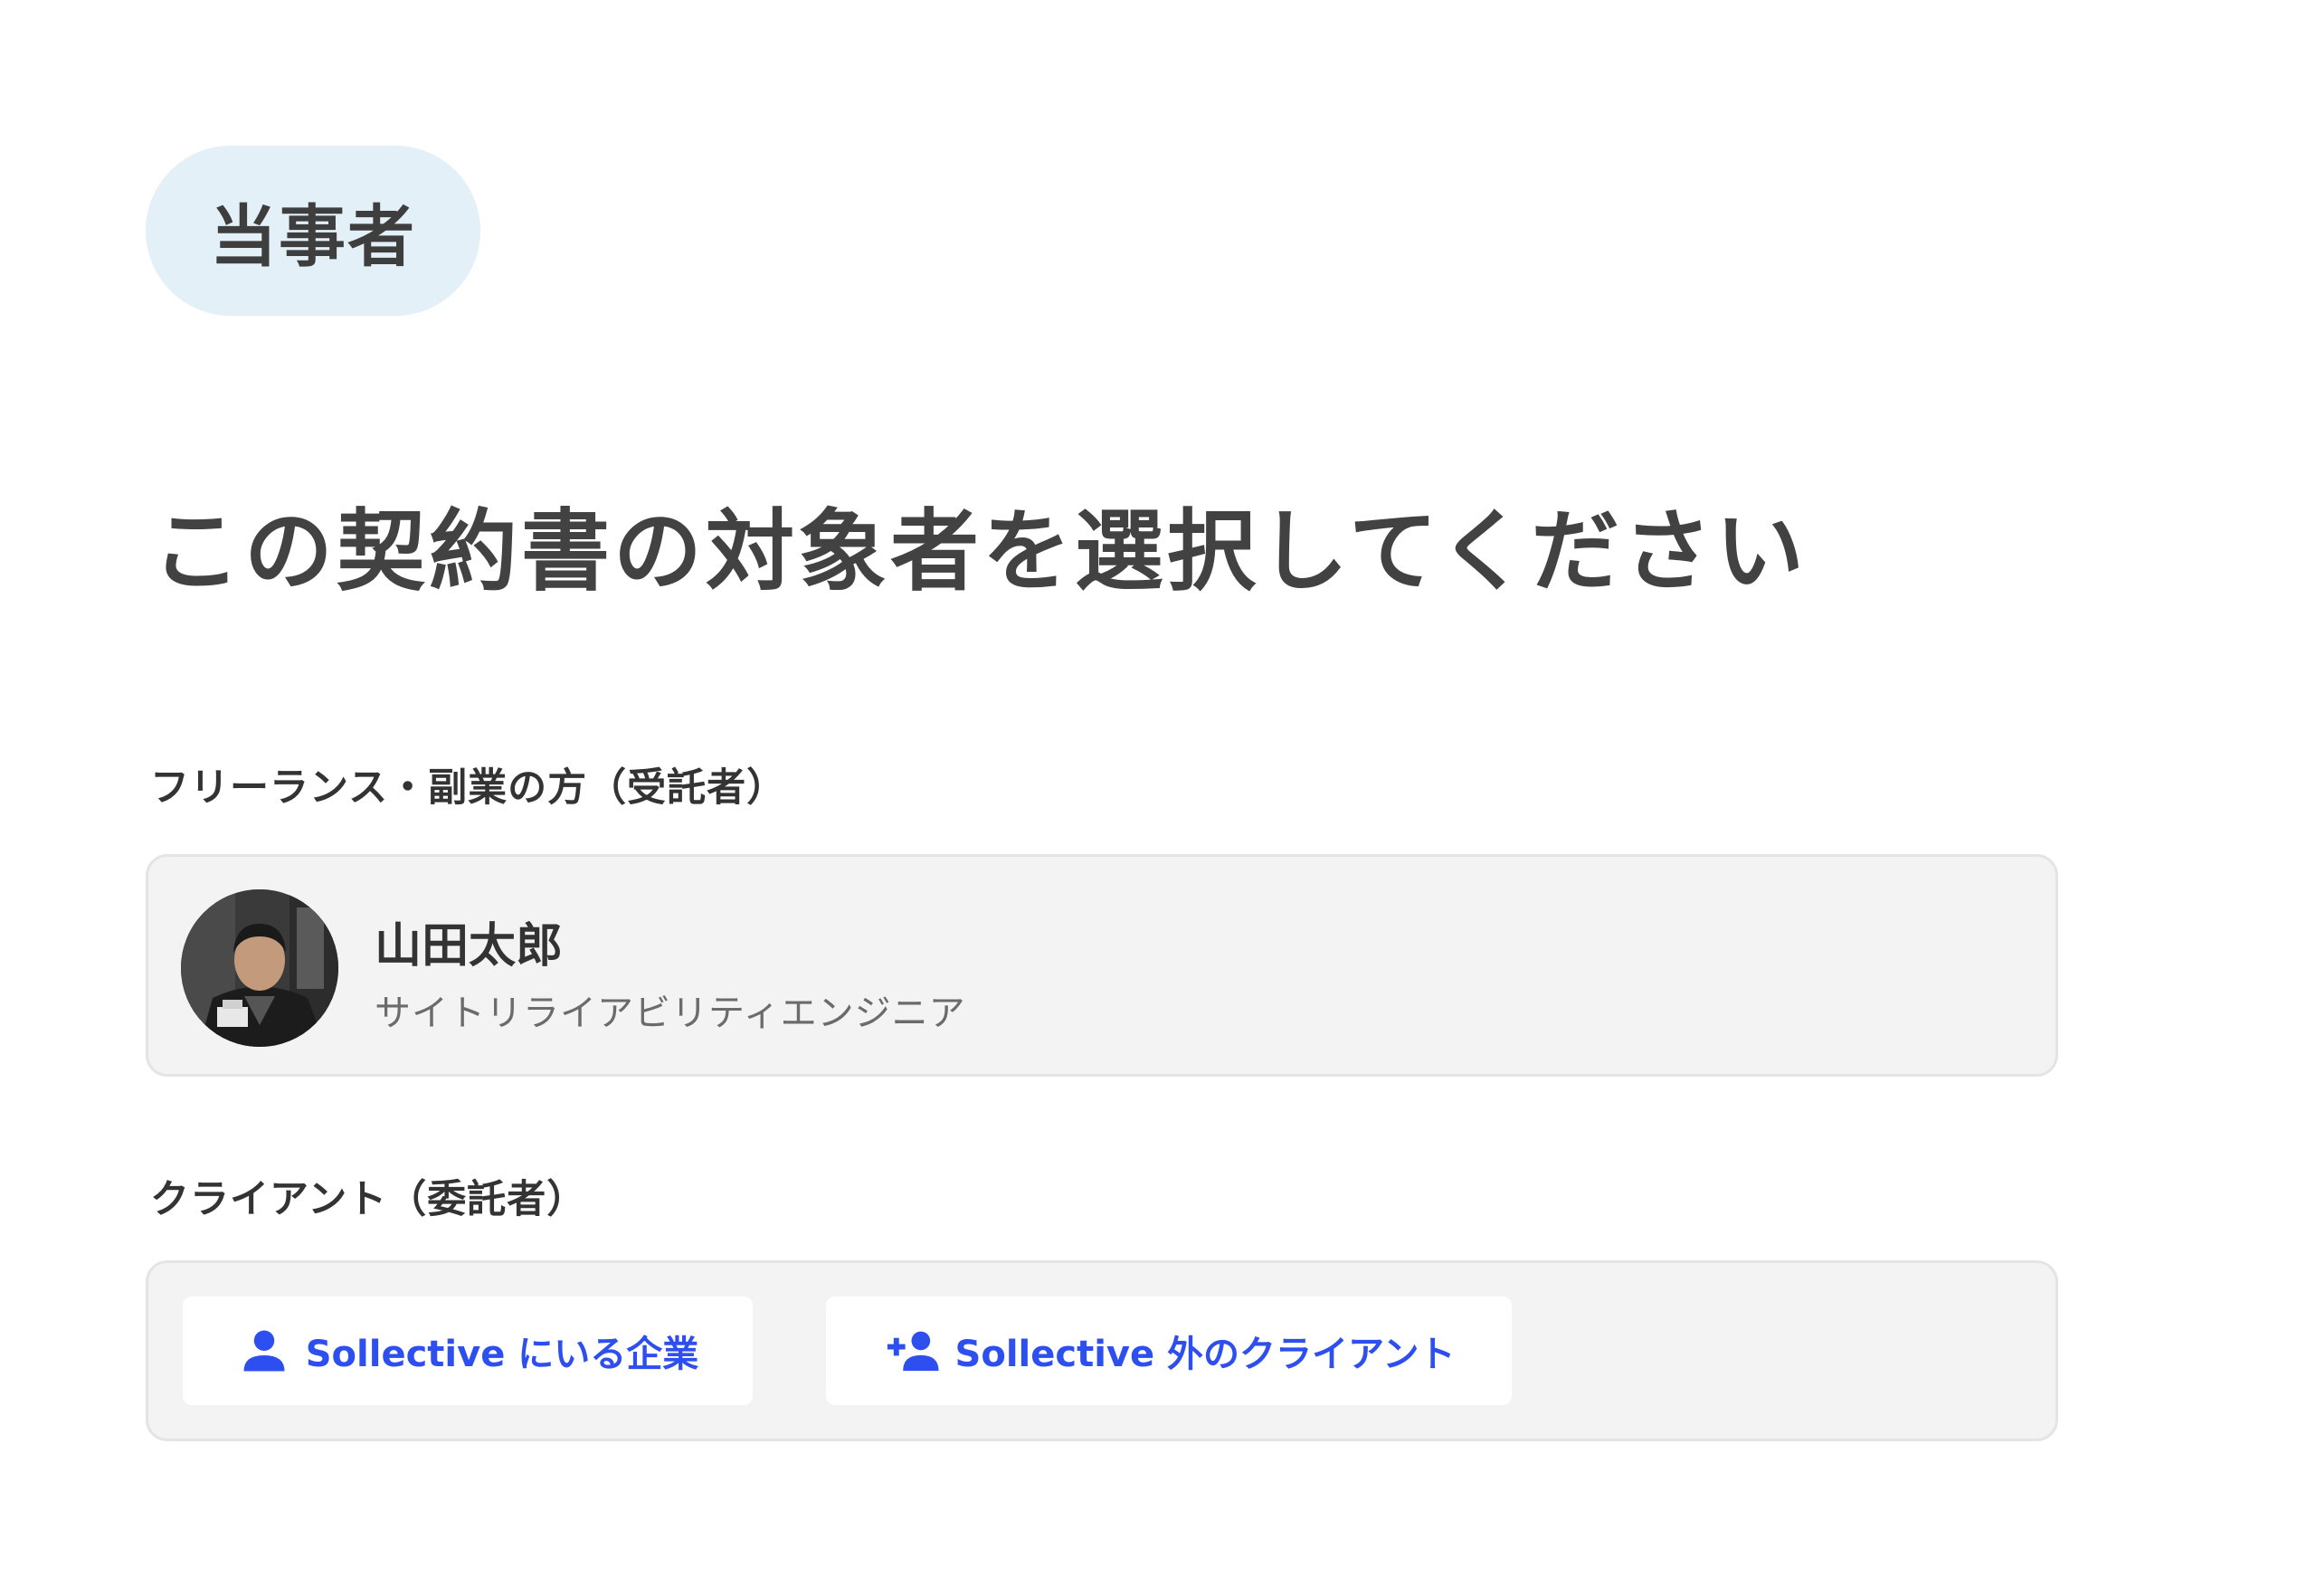 The image size is (2316, 1596). I want to click on person-add-icon, so click(912, 1351).